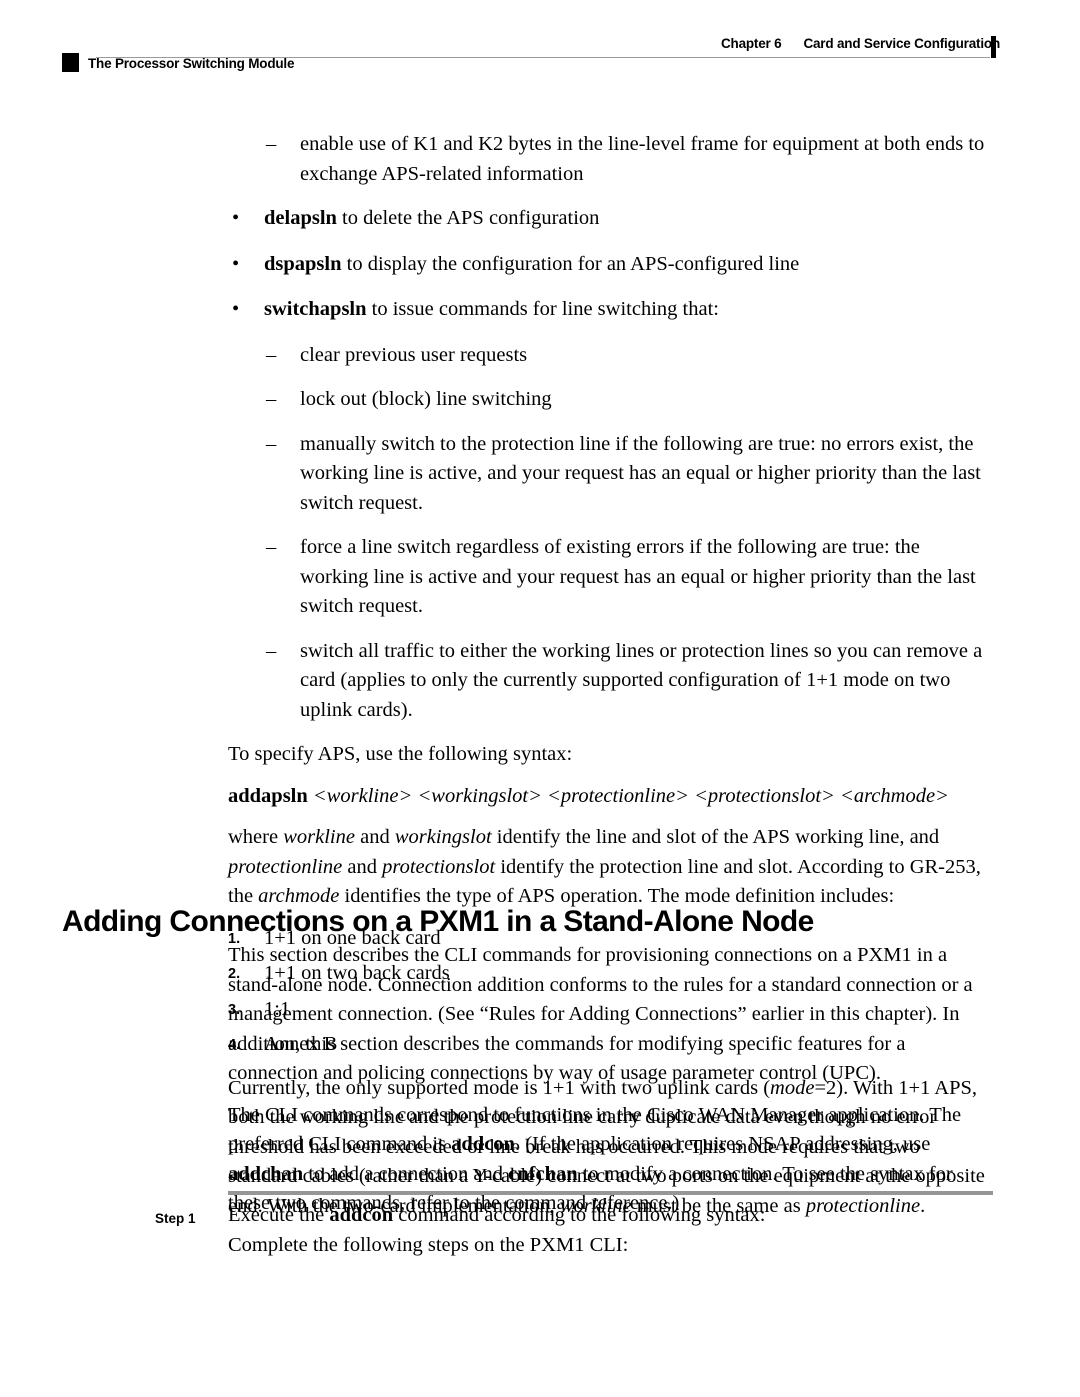  What do you see at coordinates (315, 309) in the screenshot?
I see `command-name: switchapsln` at bounding box center [315, 309].